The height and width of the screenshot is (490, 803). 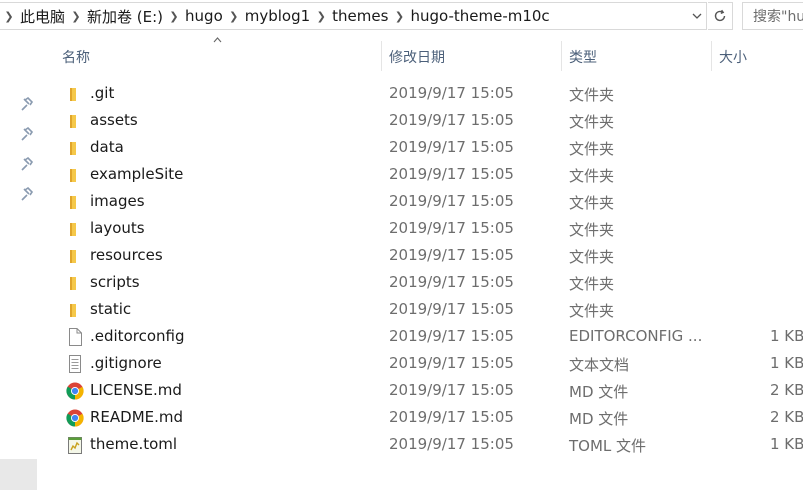 I want to click on refresh-icon, so click(x=720, y=15).